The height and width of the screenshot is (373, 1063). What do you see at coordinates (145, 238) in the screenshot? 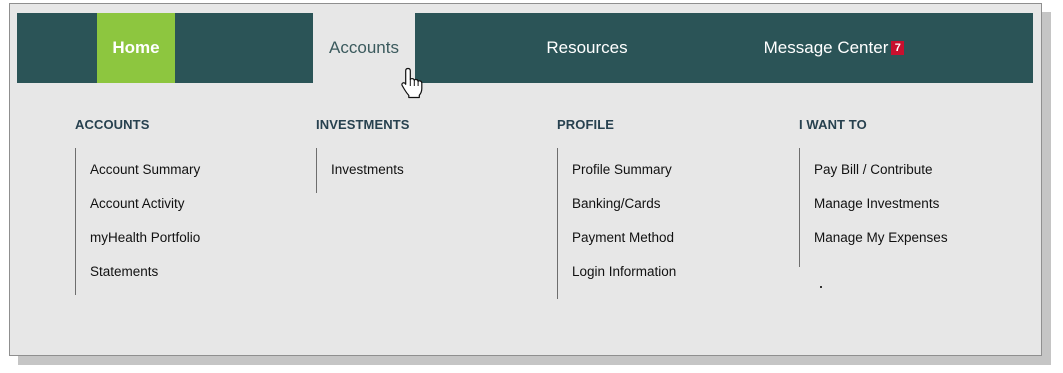
I see `link-myhealth-portfolio: myHealth Portfolio` at bounding box center [145, 238].